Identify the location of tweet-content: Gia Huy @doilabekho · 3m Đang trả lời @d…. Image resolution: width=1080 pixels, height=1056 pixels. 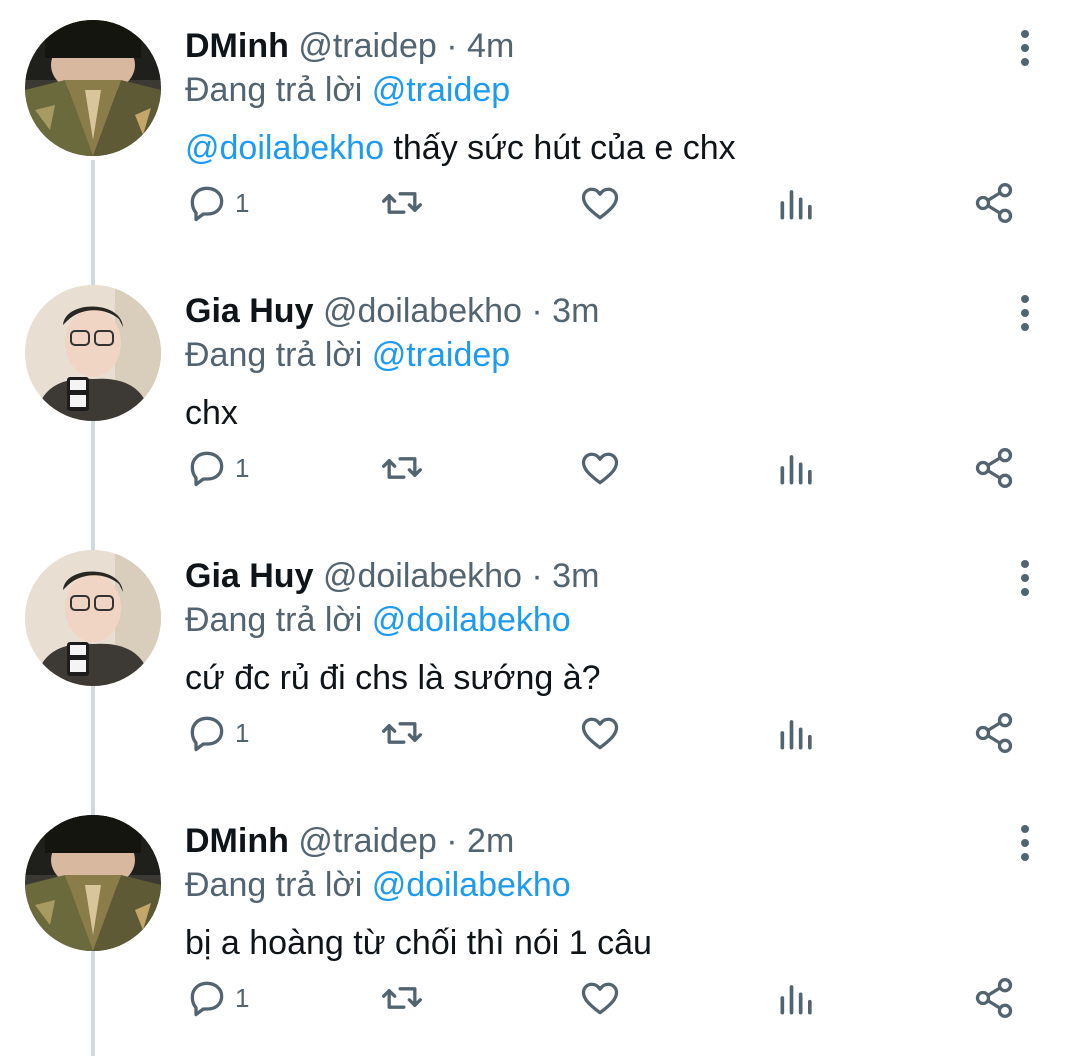
(585, 627).